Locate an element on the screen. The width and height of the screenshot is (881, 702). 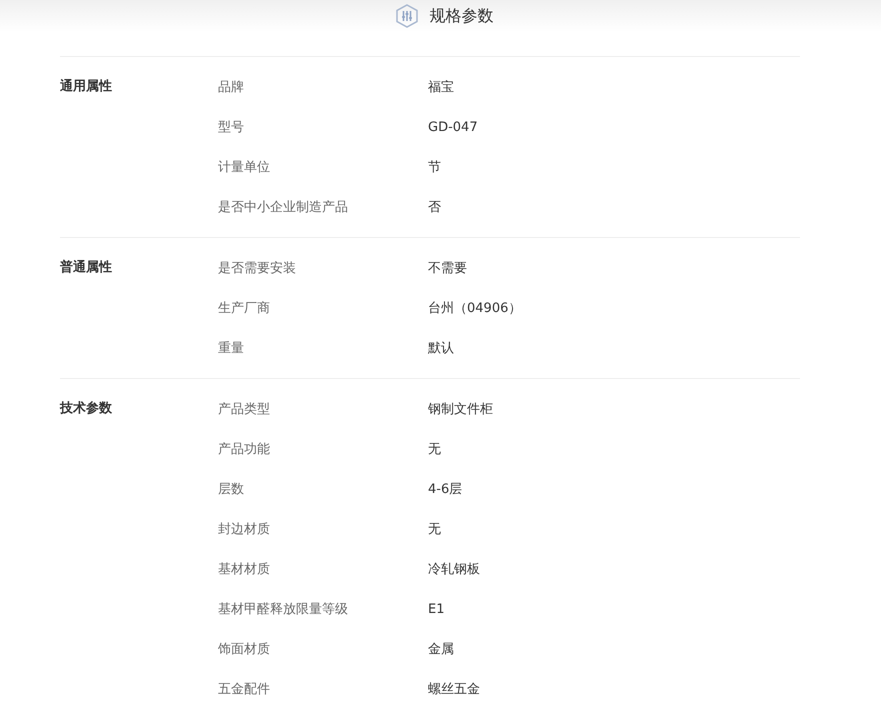
group-label: 通用属性 is located at coordinates (86, 87).